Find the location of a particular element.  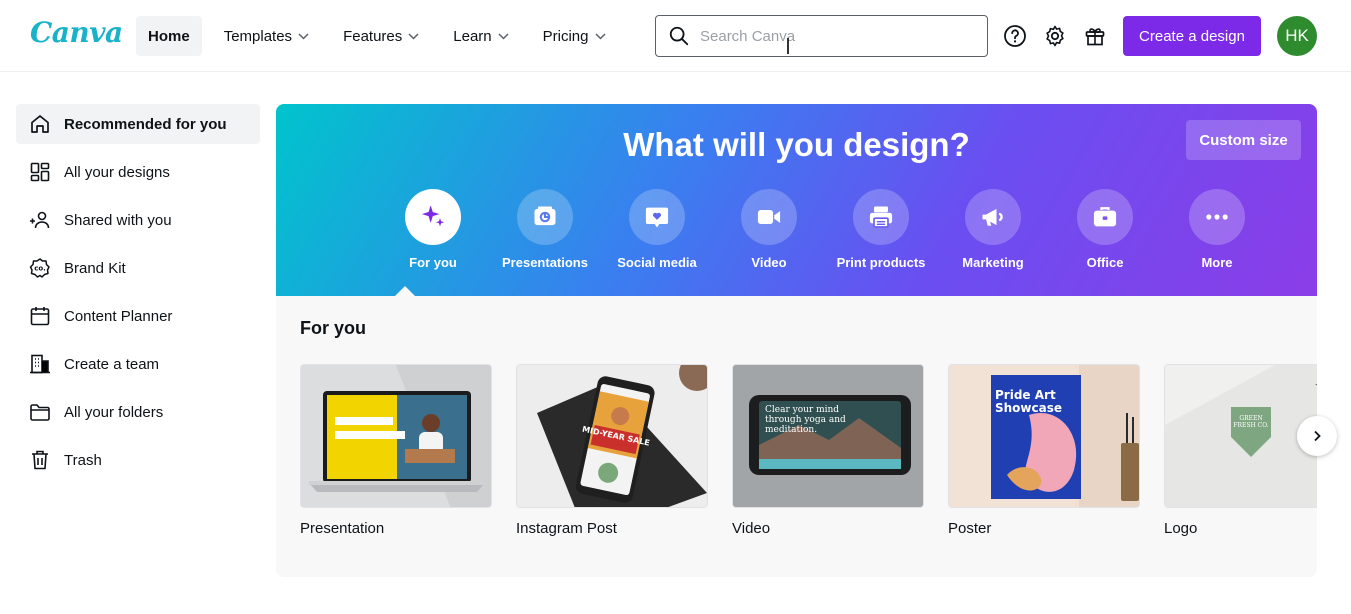

sidebar-item-label: Shared with you is located at coordinates (118, 220).